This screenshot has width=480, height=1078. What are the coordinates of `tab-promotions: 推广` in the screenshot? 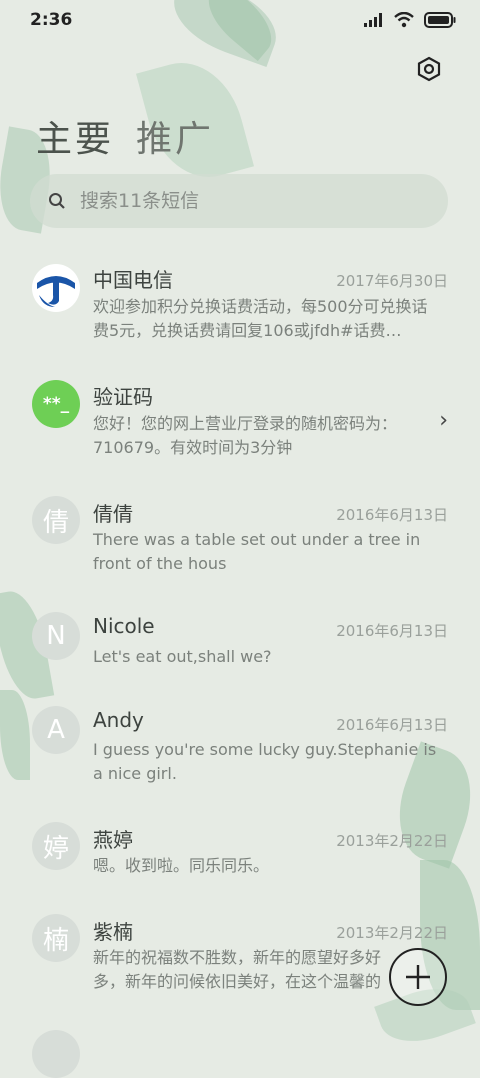 It's located at (175, 136).